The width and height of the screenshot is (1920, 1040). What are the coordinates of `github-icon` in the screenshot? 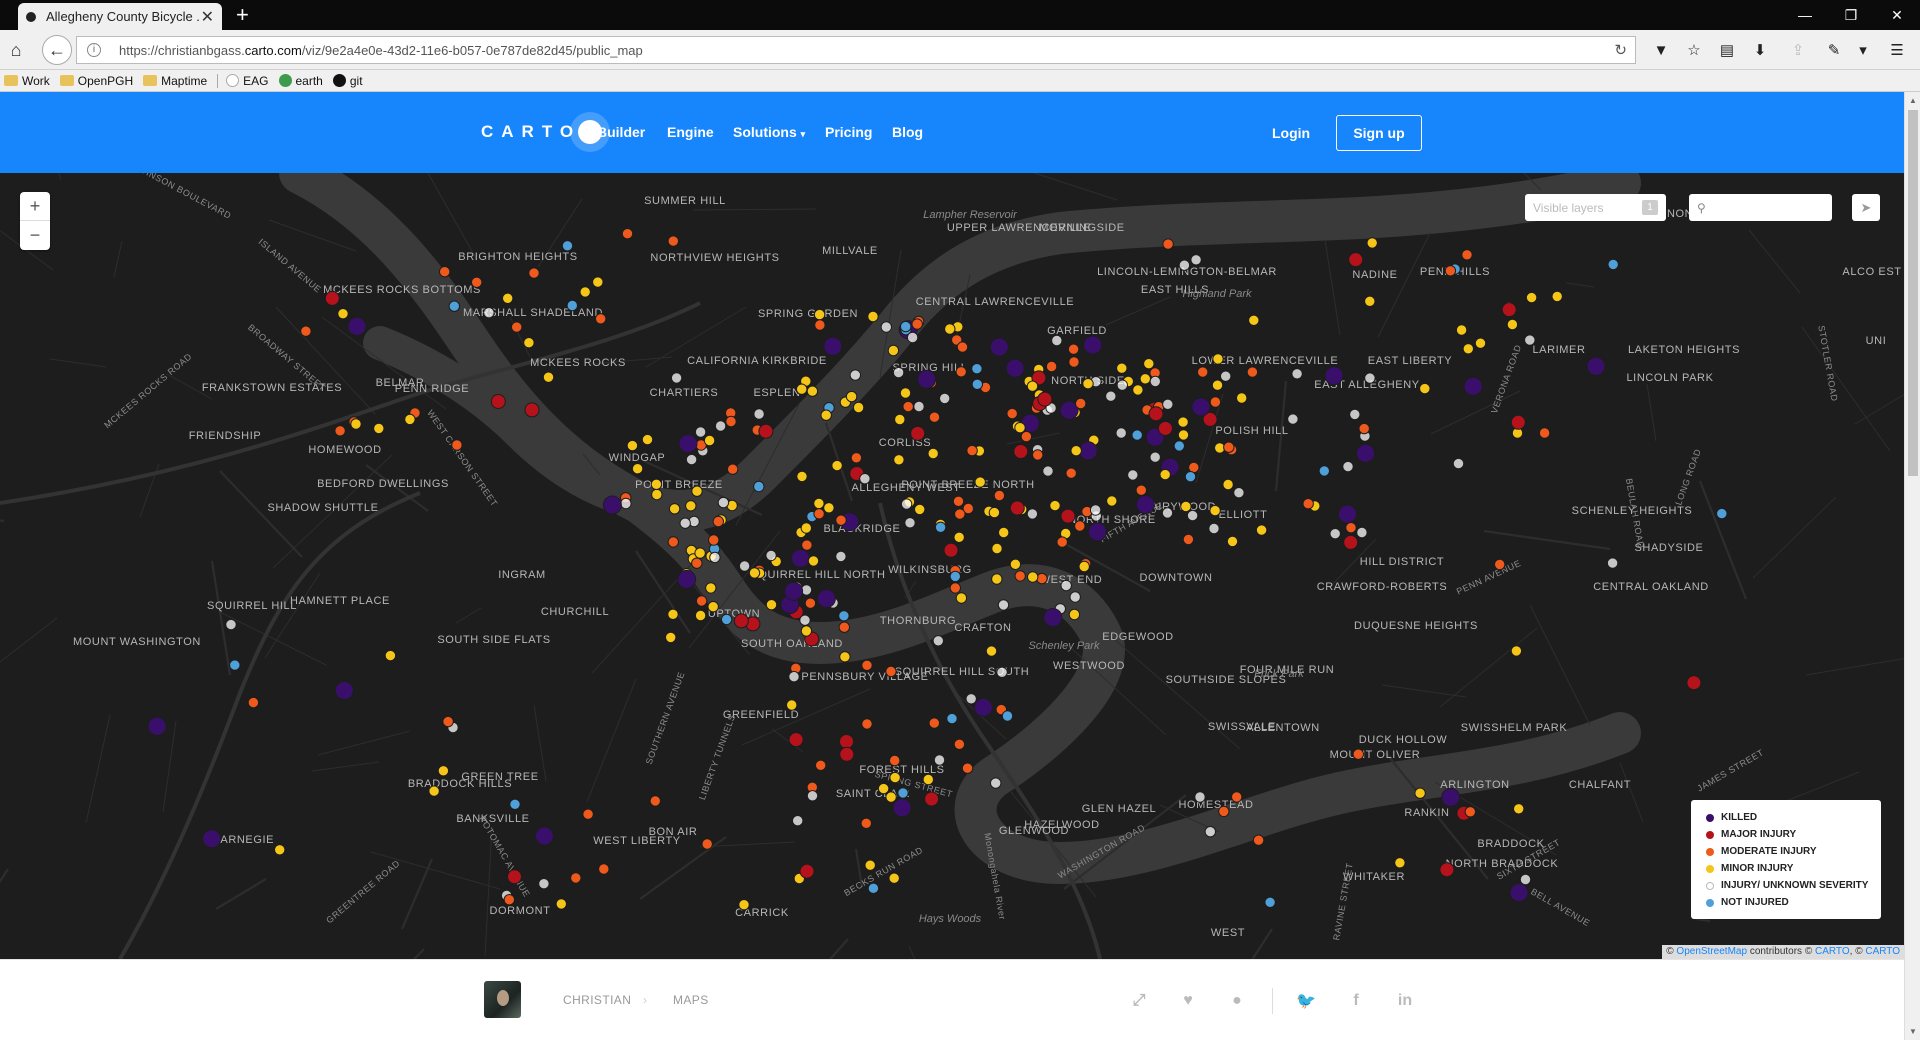 It's located at (339, 80).